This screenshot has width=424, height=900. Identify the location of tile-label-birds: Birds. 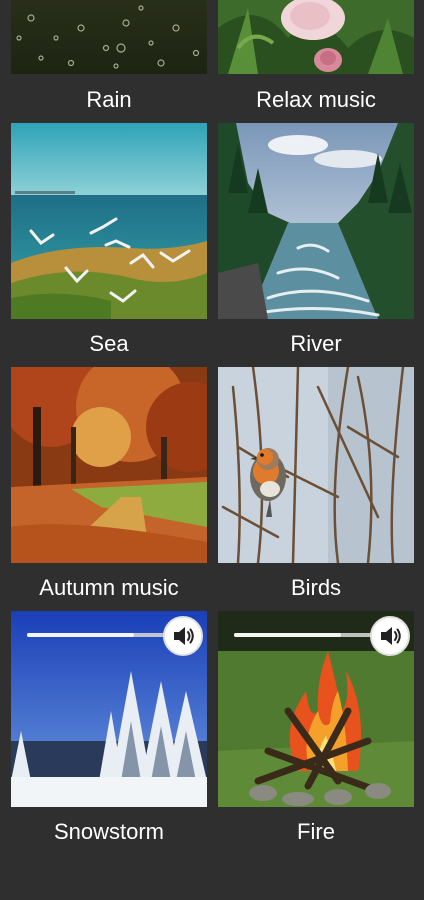
(316, 587).